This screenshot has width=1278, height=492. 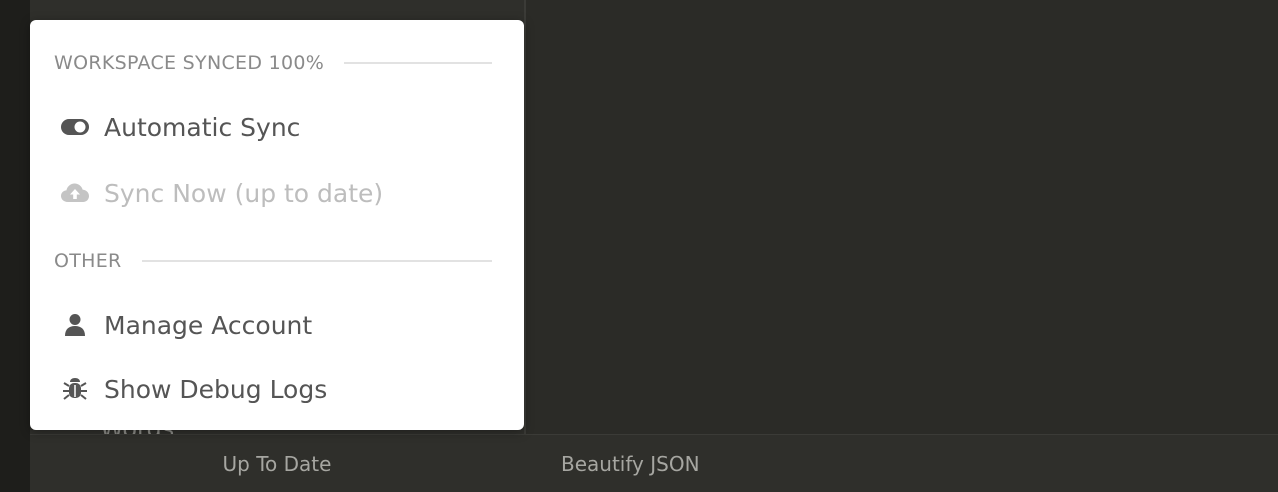 I want to click on menu-item-automatic-sync: Automatic Sync, so click(x=180, y=127).